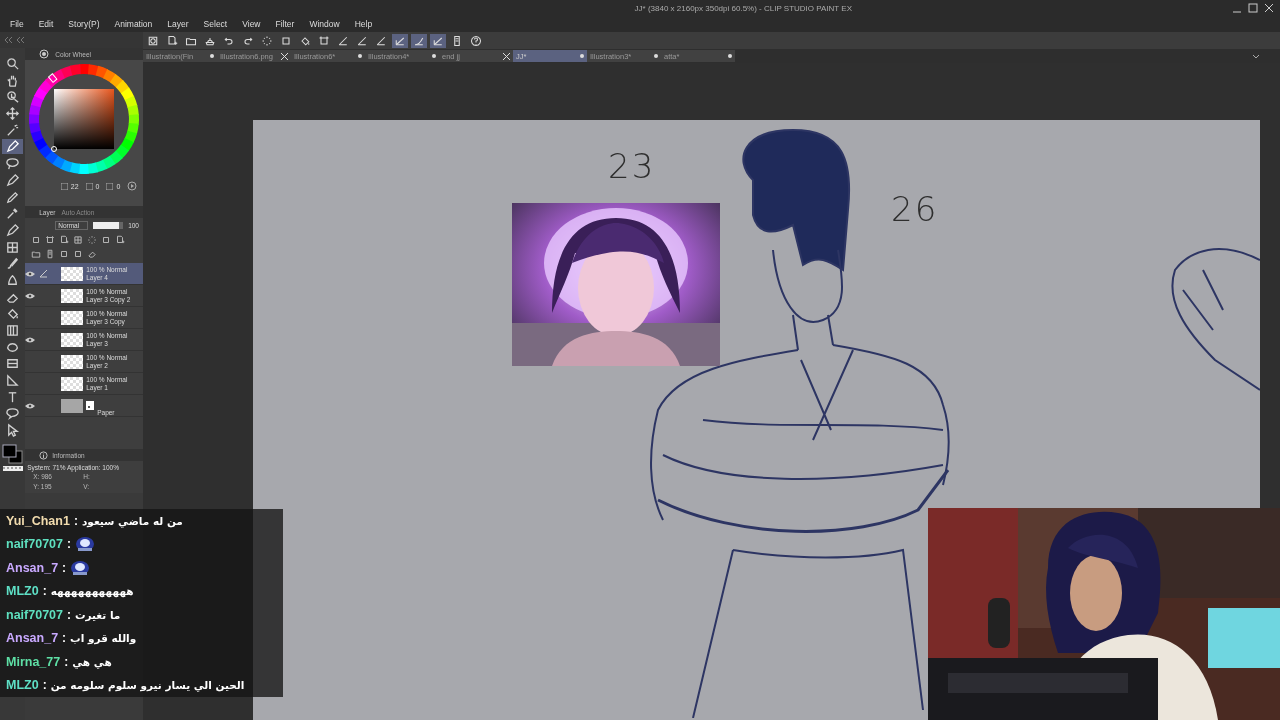 The height and width of the screenshot is (720, 1280). What do you see at coordinates (363, 24) in the screenshot?
I see `menu-item: Help` at bounding box center [363, 24].